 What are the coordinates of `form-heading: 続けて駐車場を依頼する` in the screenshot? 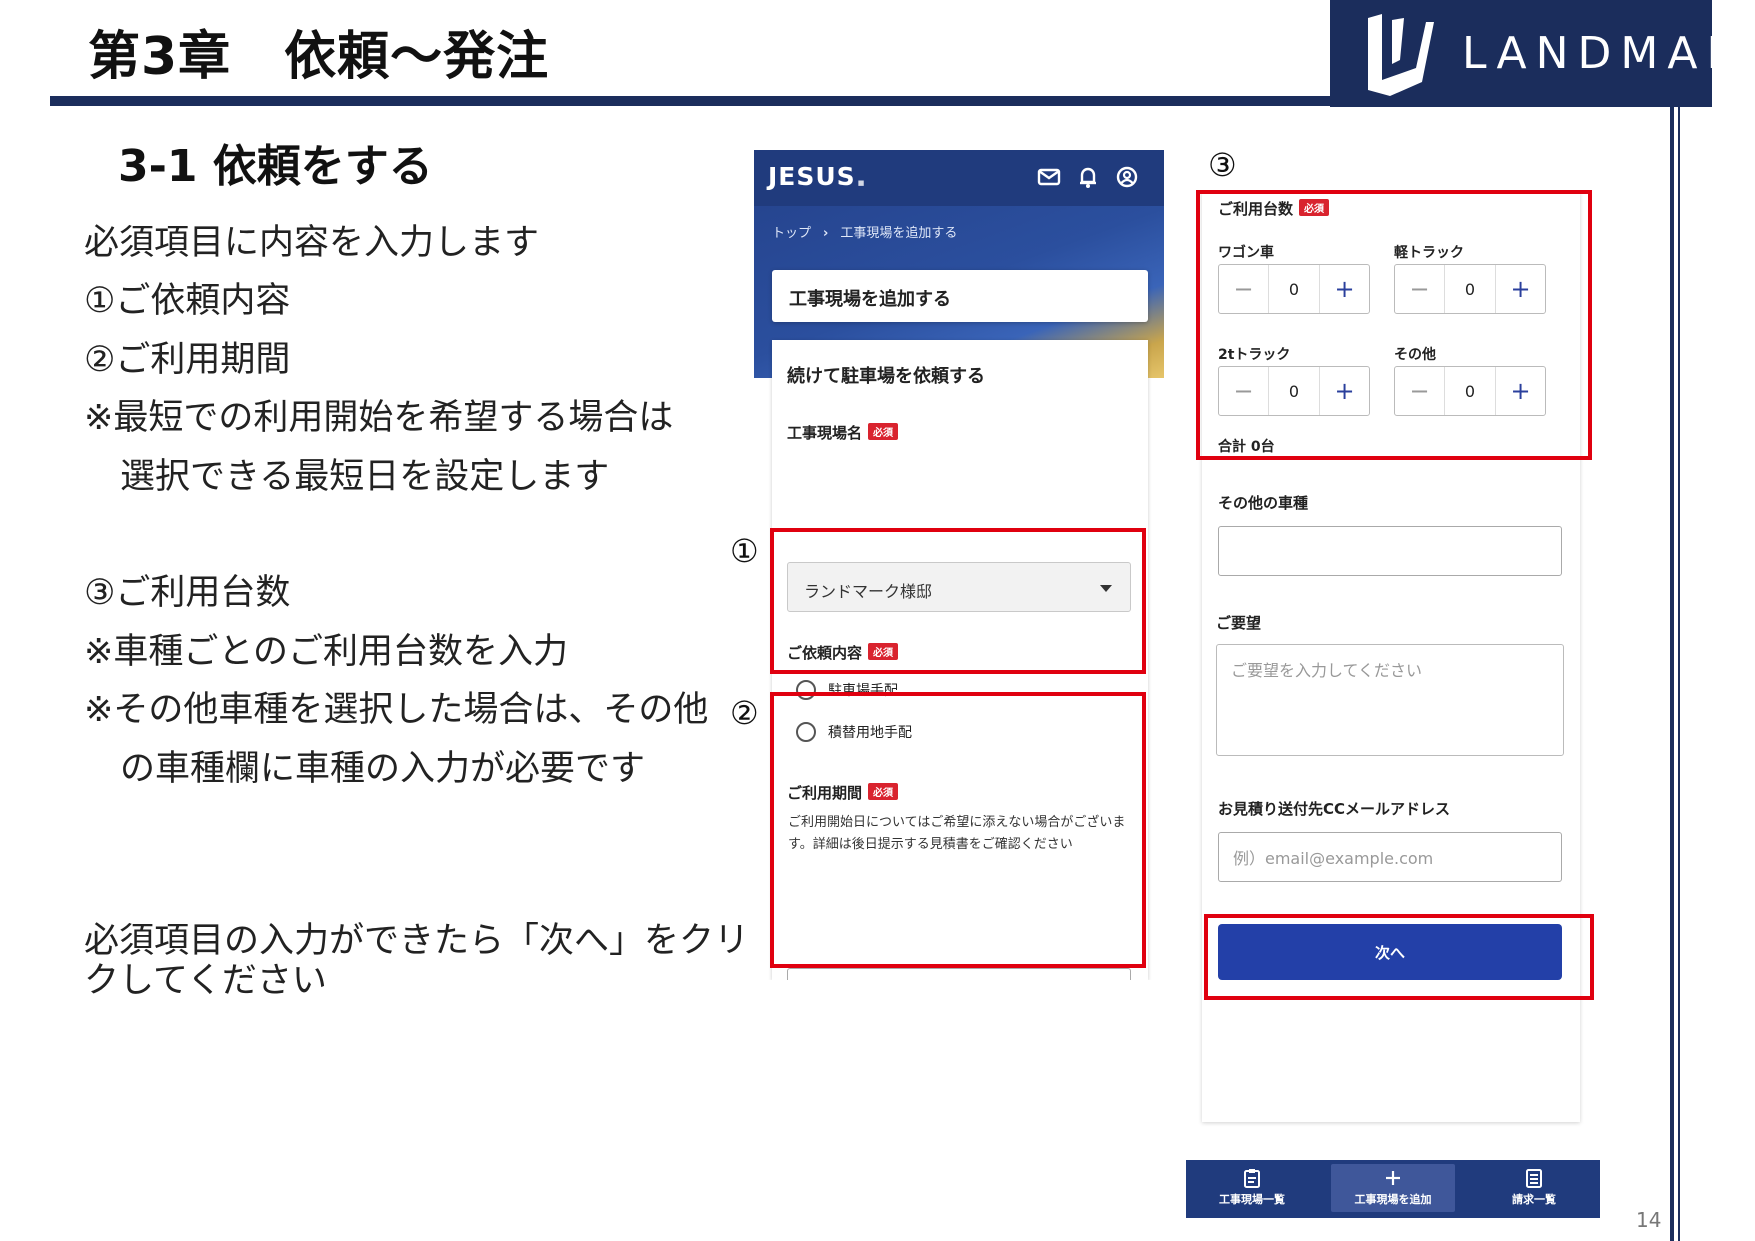 It's located at (886, 376).